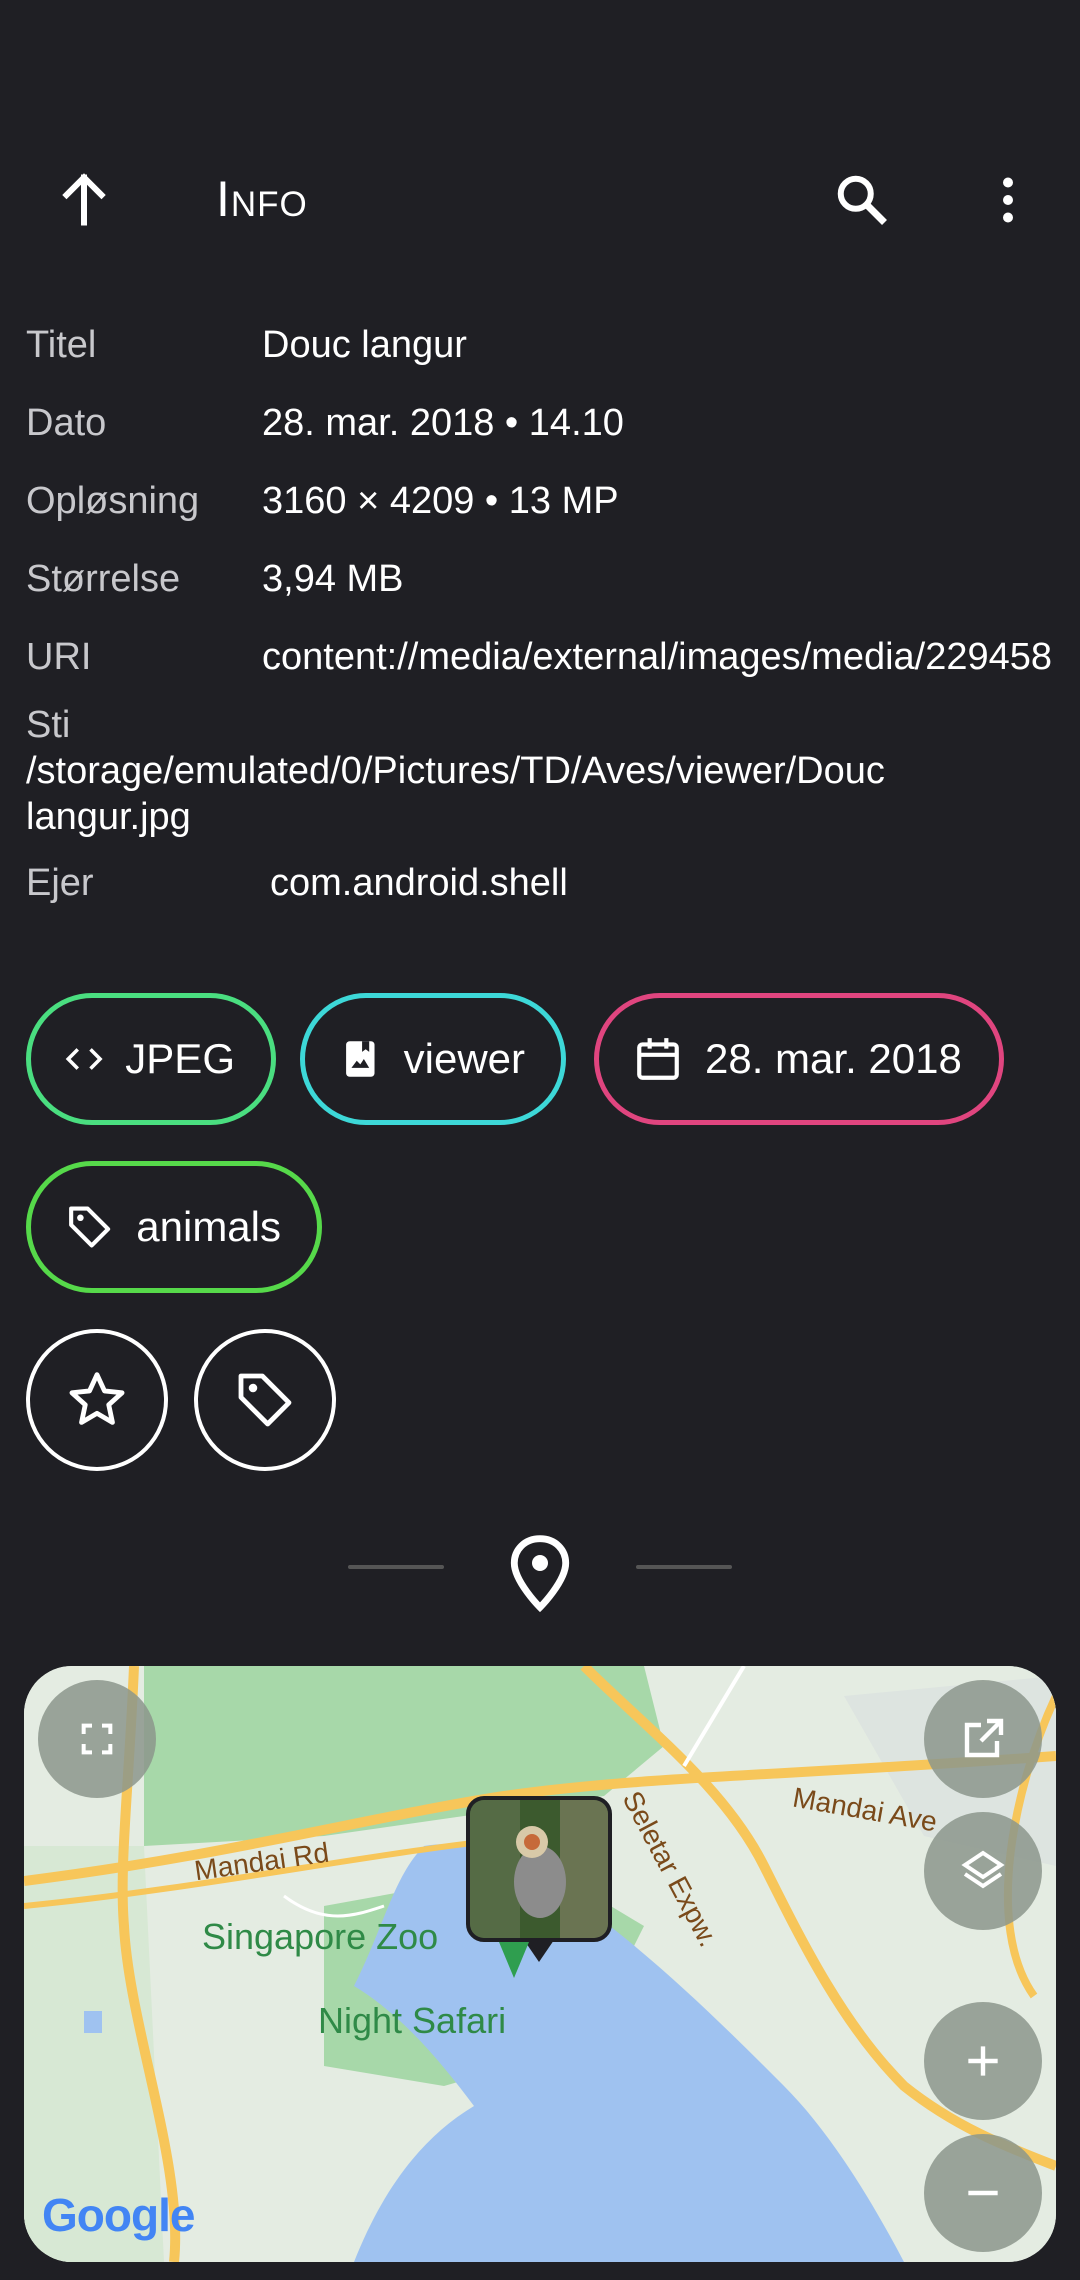  I want to click on open-external-icon, so click(984, 1738).